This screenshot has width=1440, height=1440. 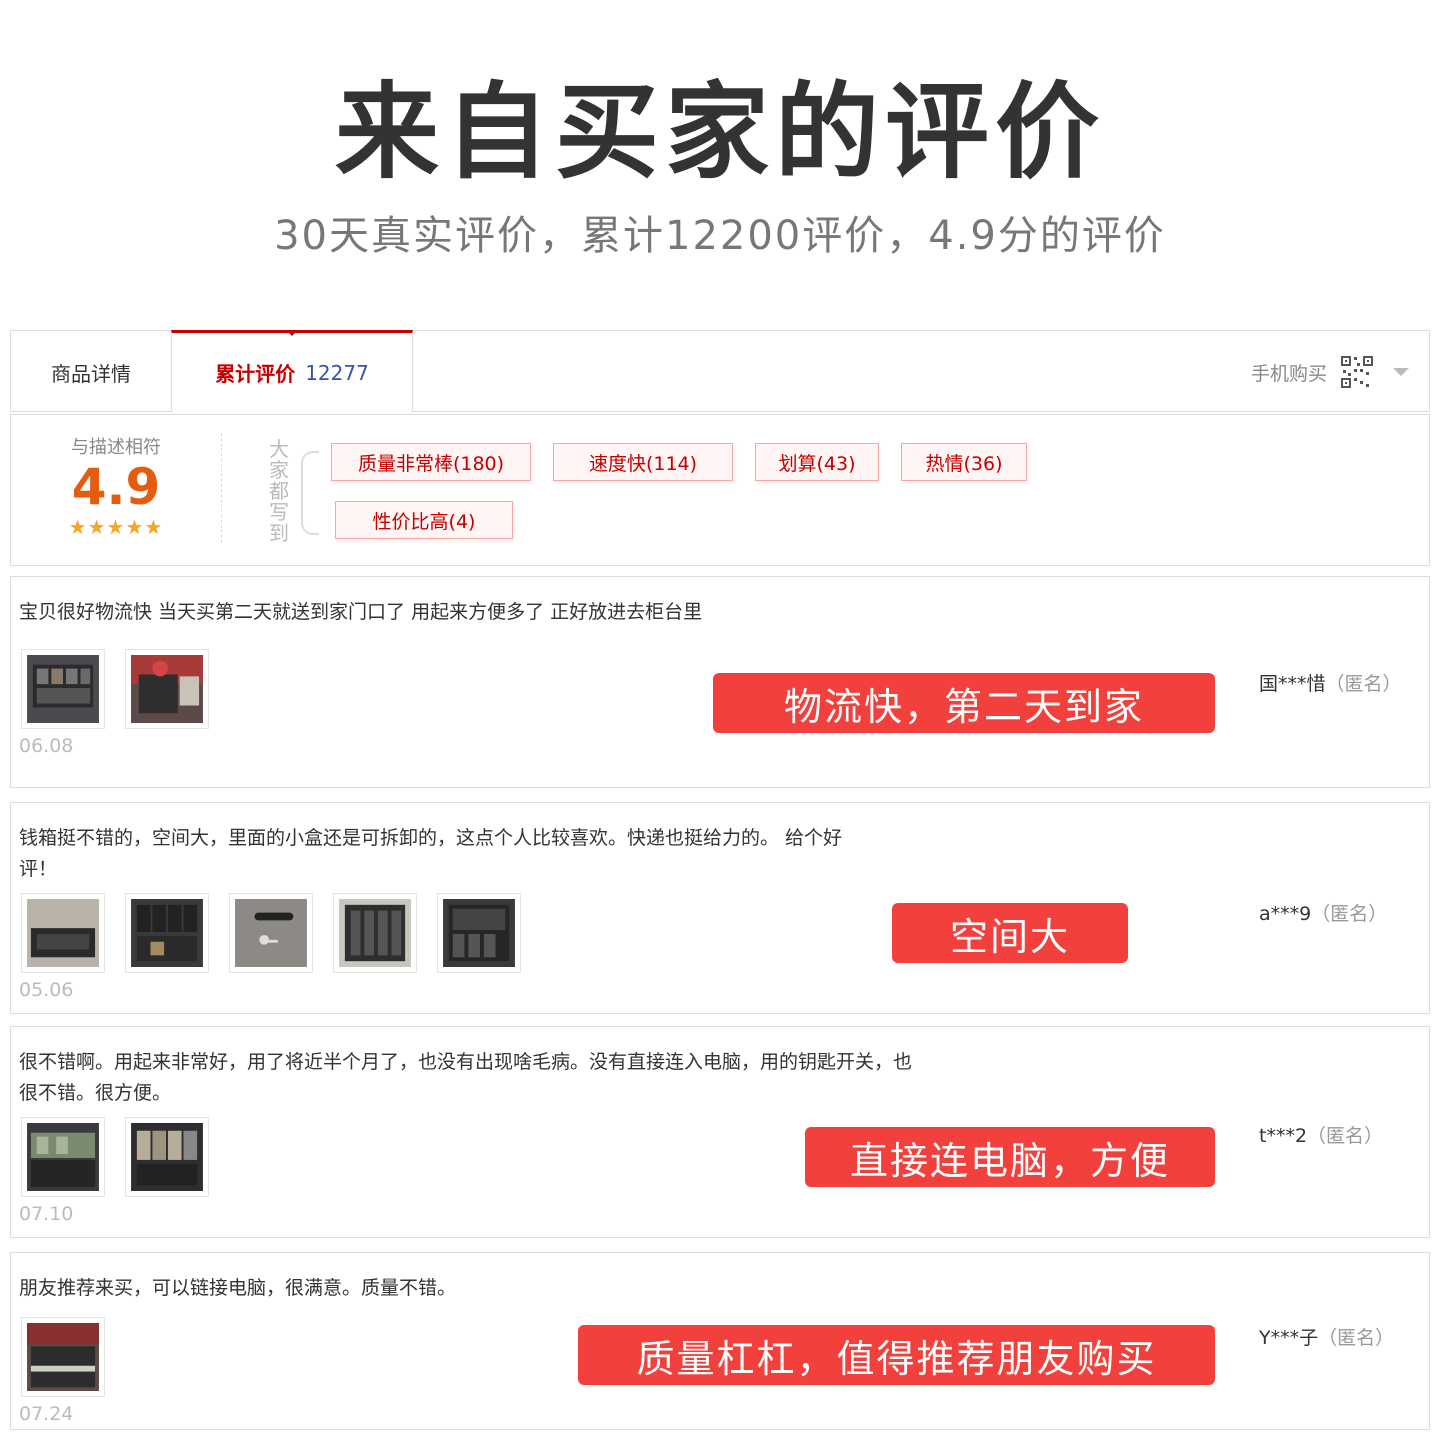 I want to click on reviewer-name: a***9（匿名）, so click(x=1323, y=912).